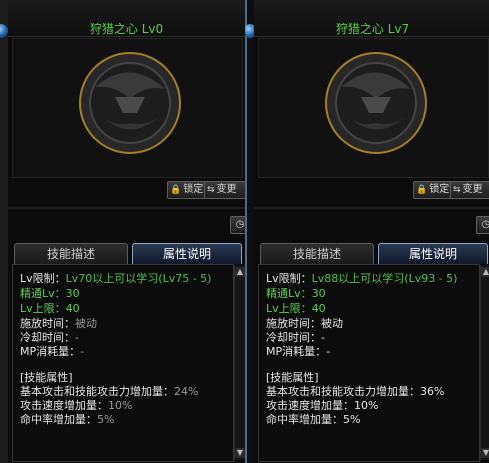 This screenshot has width=489, height=463. I want to click on window-edge-left, so click(4, 231).